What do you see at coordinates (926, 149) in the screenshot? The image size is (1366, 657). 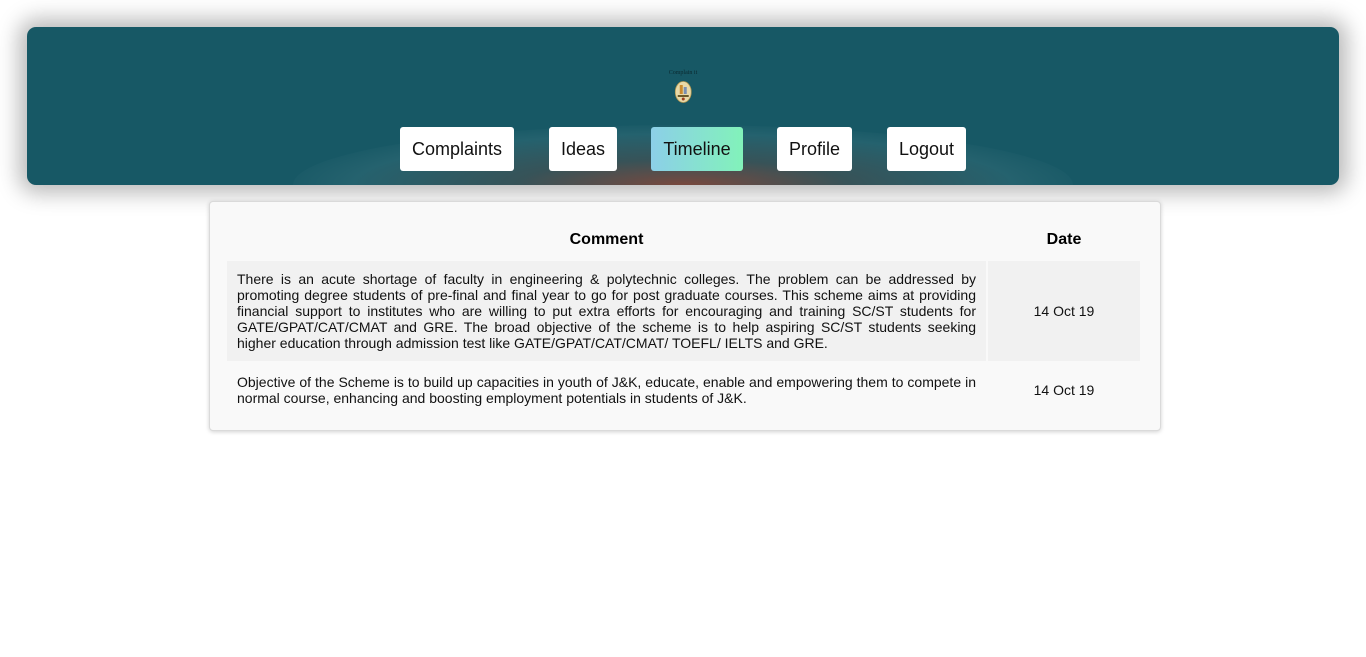 I see `nav-logout-button: Logout` at bounding box center [926, 149].